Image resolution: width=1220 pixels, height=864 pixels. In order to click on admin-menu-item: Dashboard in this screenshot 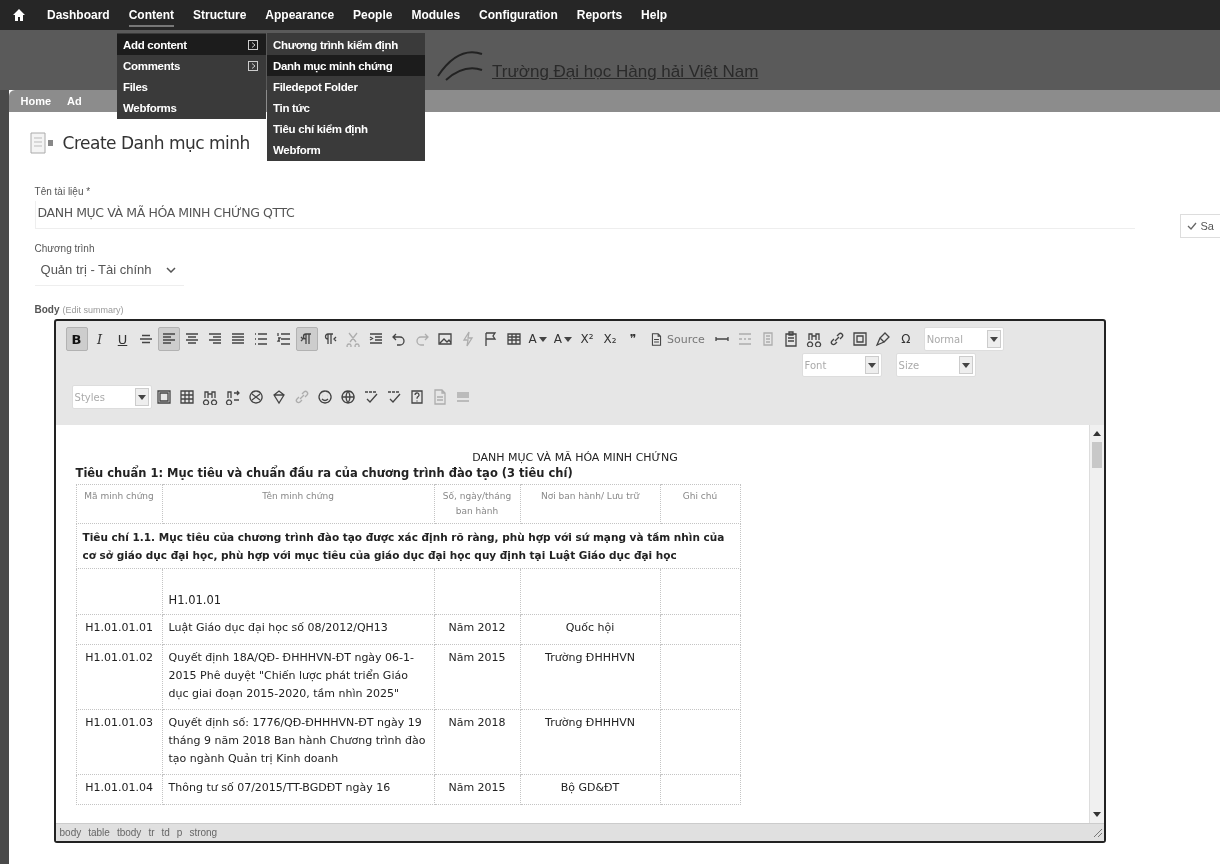, I will do `click(78, 15)`.